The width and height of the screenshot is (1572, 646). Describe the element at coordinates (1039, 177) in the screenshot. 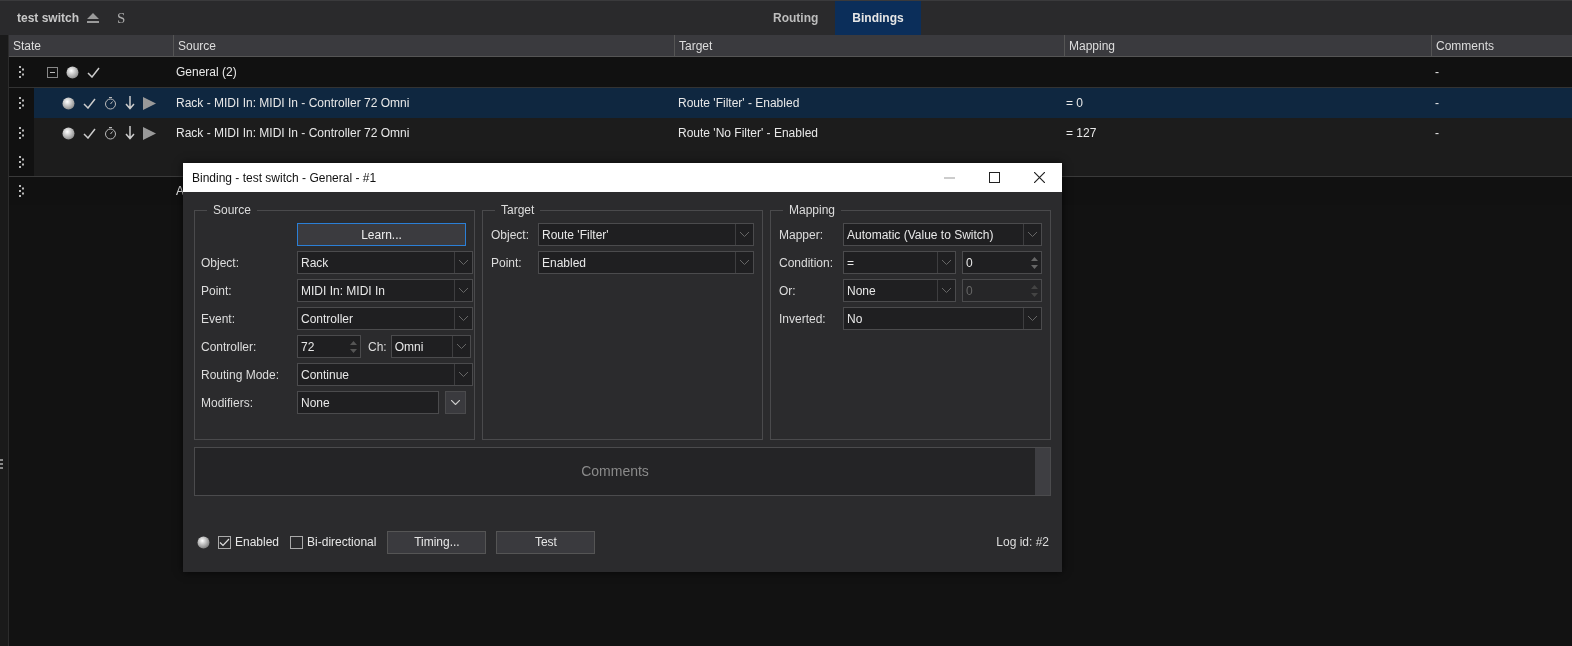

I see `close-icon` at that location.